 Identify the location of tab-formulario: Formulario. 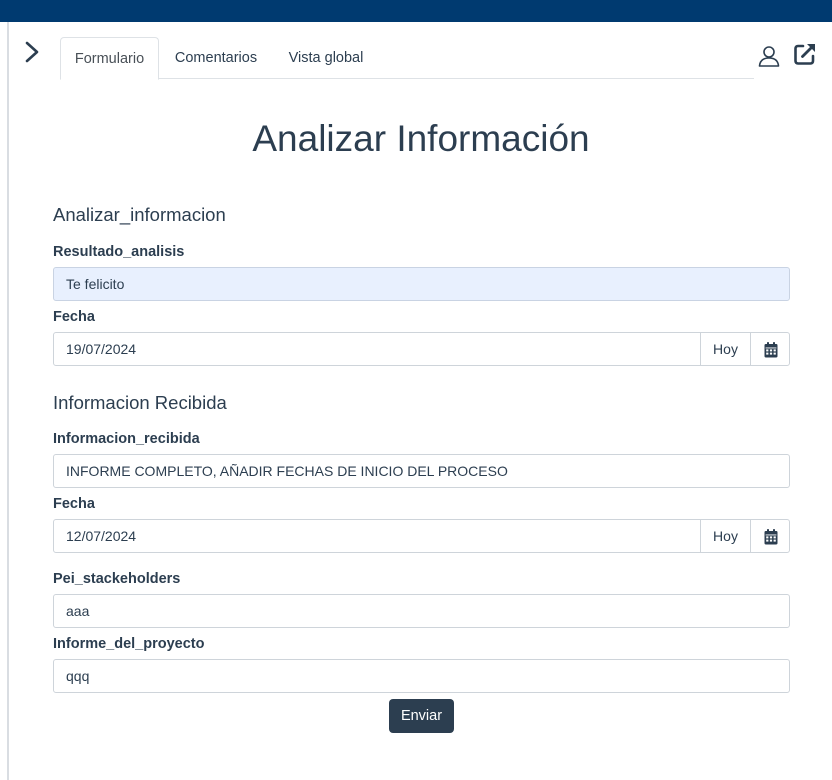
(109, 58).